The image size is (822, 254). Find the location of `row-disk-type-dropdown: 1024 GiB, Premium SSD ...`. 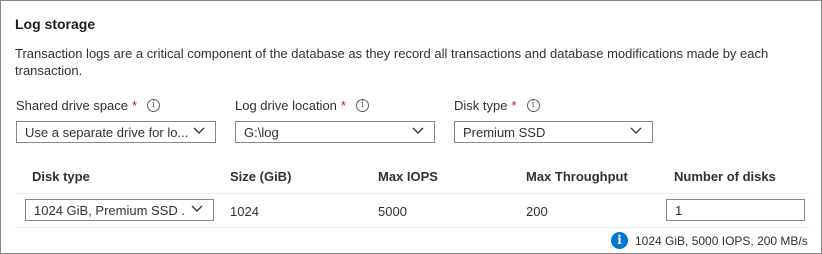

row-disk-type-dropdown: 1024 GiB, Premium SSD ... is located at coordinates (119, 210).